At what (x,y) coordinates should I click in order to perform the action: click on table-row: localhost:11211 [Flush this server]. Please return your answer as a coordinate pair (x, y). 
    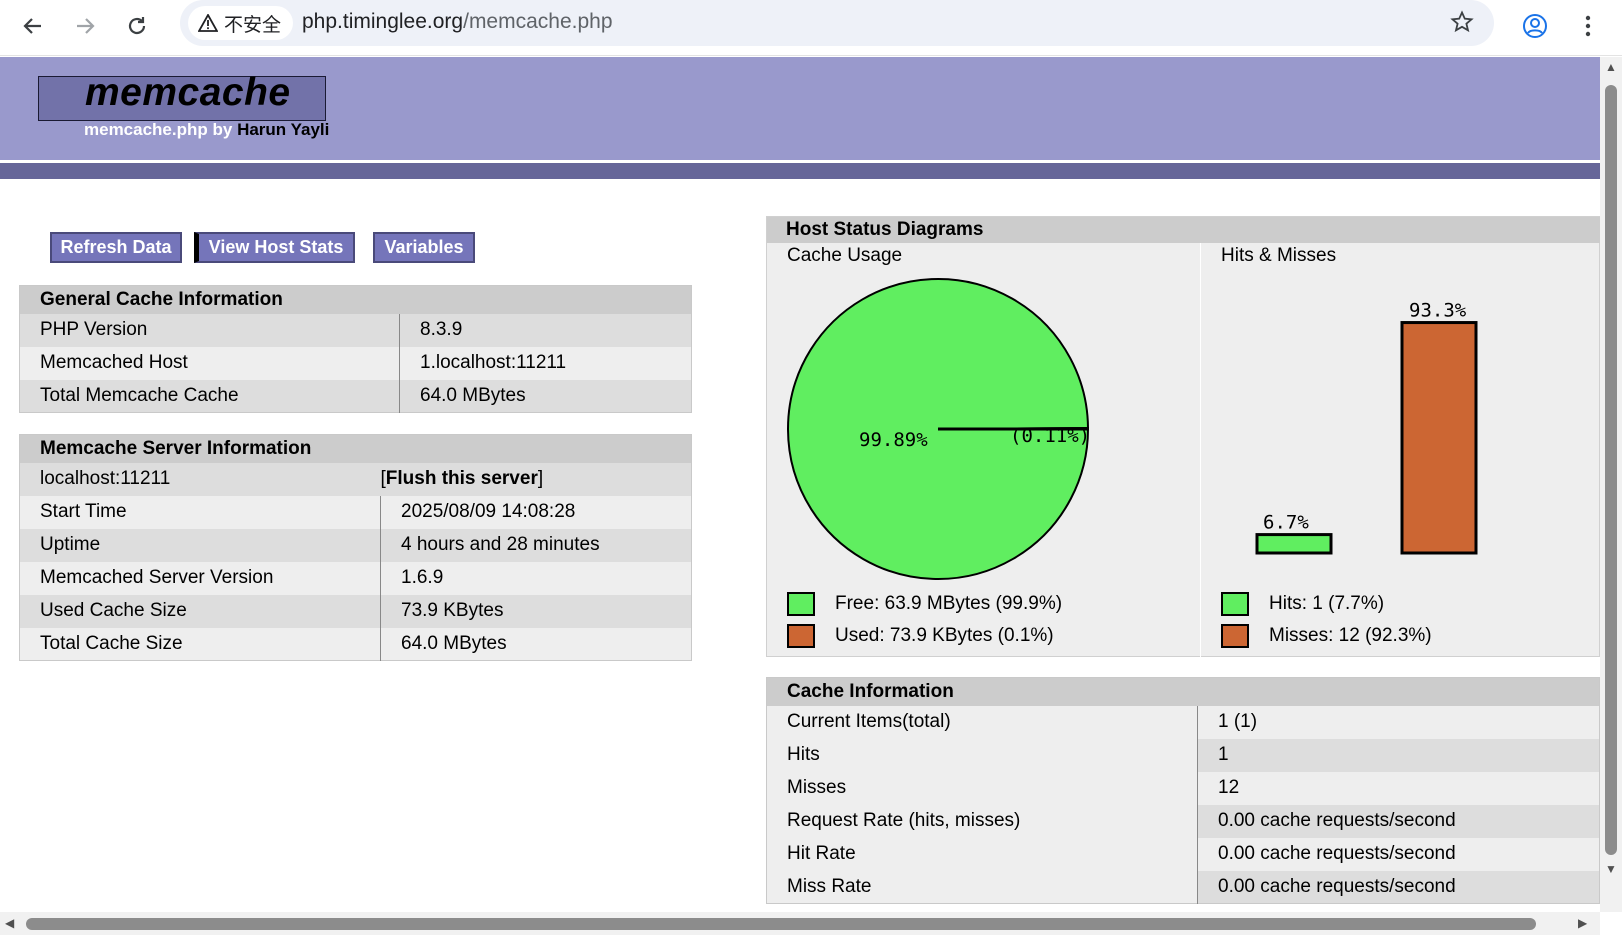
    Looking at the image, I should click on (355, 479).